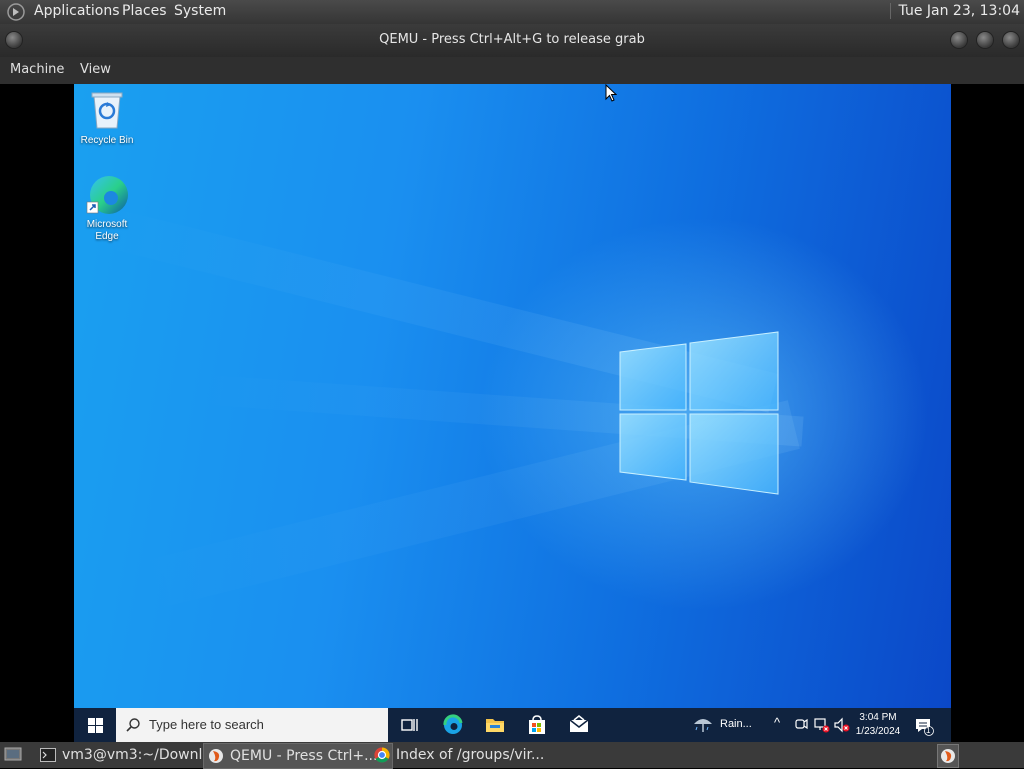 This screenshot has width=1024, height=769. I want to click on recycle-bin-icon, so click(107, 110).